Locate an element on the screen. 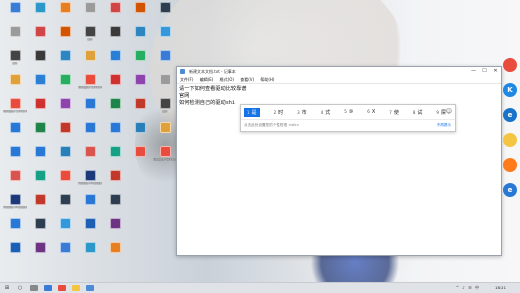  ie-icon: e is located at coordinates (510, 115).